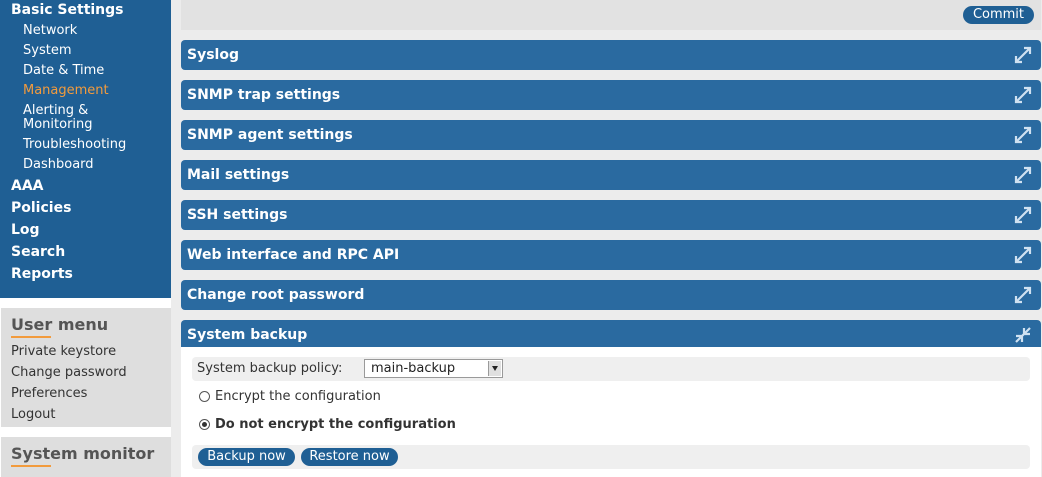 This screenshot has width=1042, height=477. What do you see at coordinates (611, 295) in the screenshot?
I see `panel-change-root-password: Change root password` at bounding box center [611, 295].